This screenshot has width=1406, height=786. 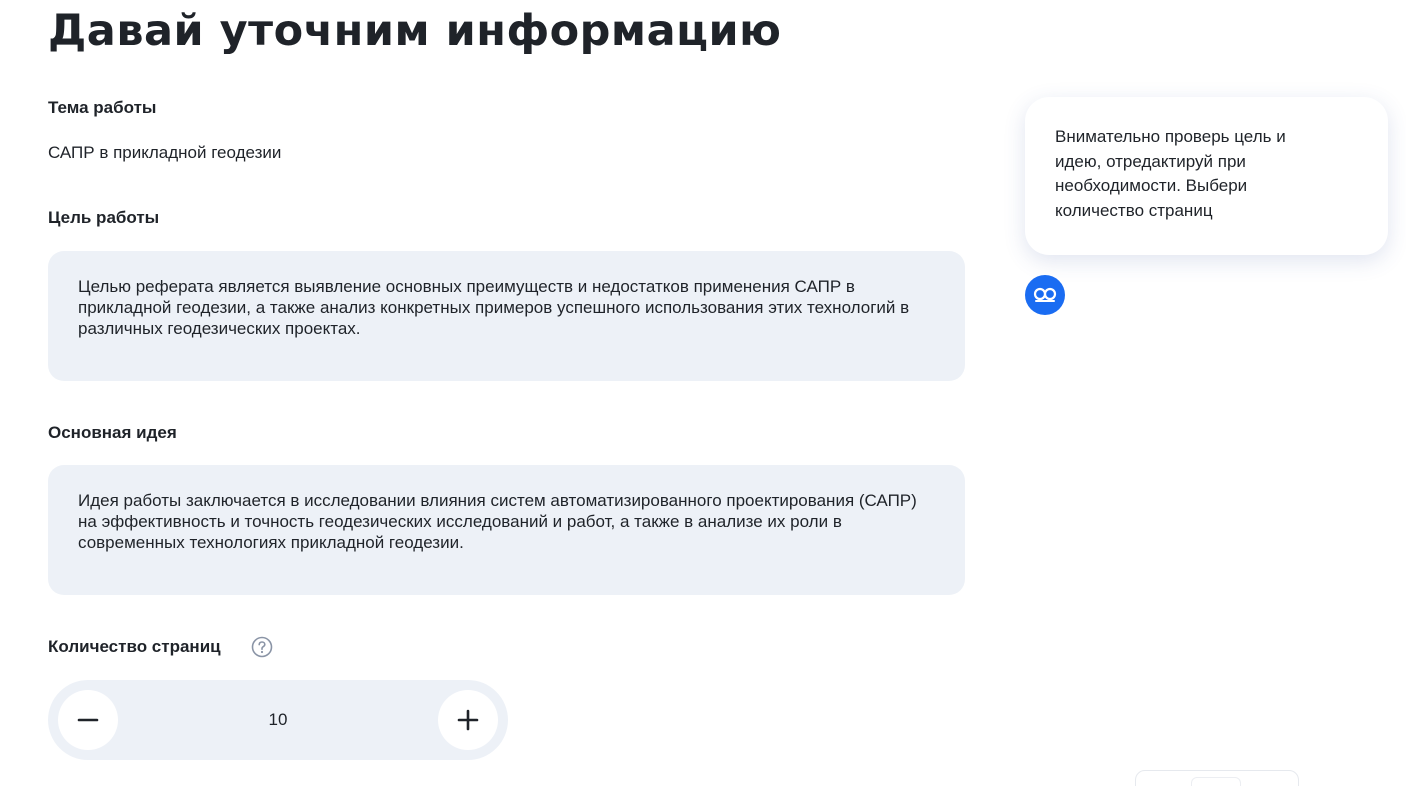 I want to click on plus-icon, so click(x=468, y=720).